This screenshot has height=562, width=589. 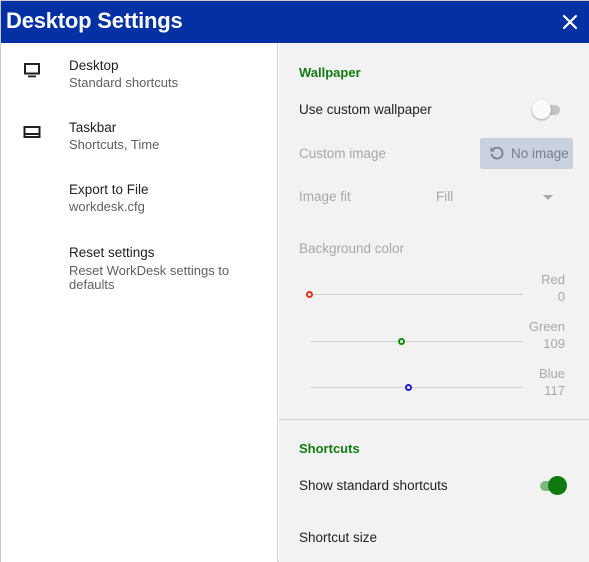 I want to click on blue-slider-track, so click(x=417, y=387).